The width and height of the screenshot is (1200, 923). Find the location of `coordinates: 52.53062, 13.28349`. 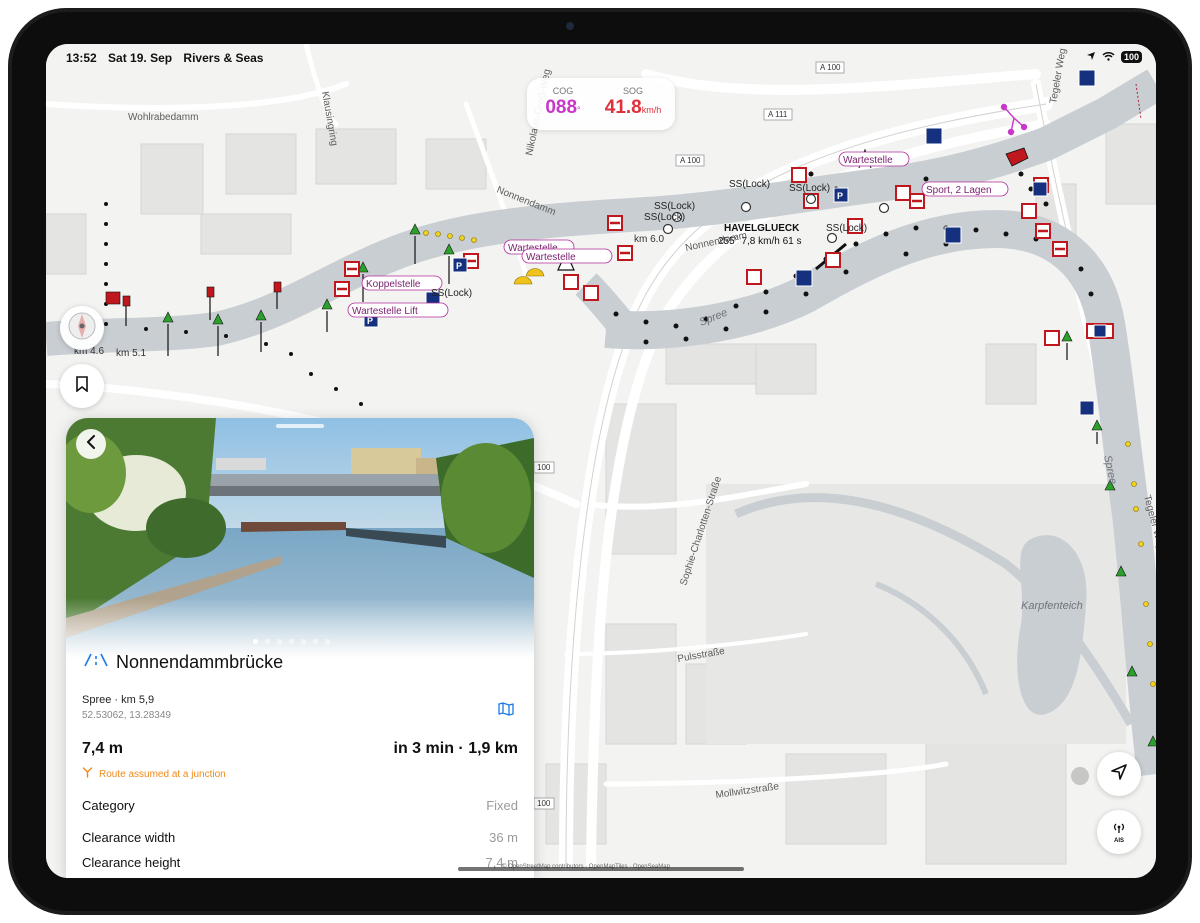

coordinates: 52.53062, 13.28349 is located at coordinates (126, 715).